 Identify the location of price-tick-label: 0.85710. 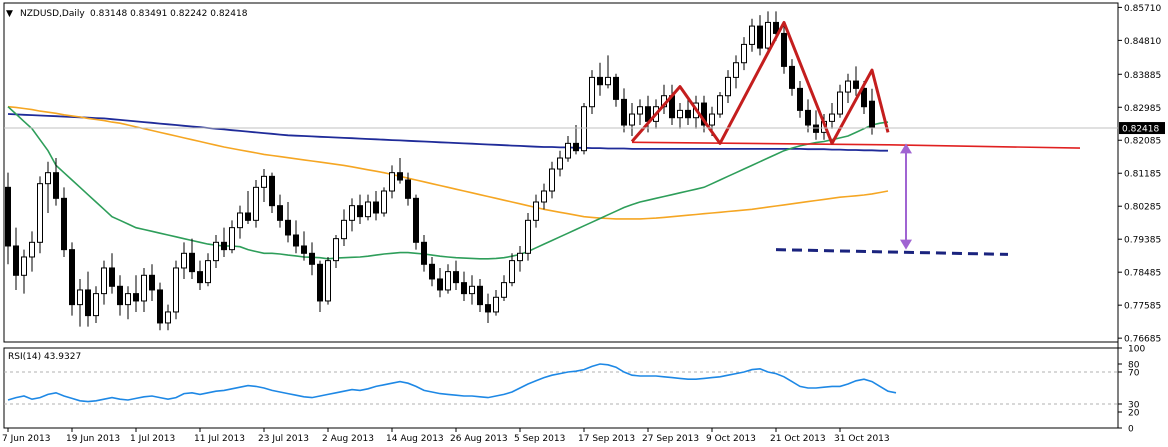
(1142, 9).